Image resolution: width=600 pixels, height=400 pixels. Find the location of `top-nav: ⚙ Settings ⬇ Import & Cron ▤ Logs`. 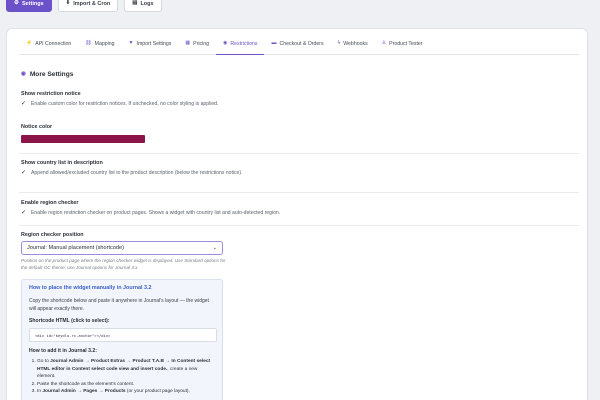

top-nav: ⚙ Settings ⬇ Import & Cron ▤ Logs is located at coordinates (84, 6).